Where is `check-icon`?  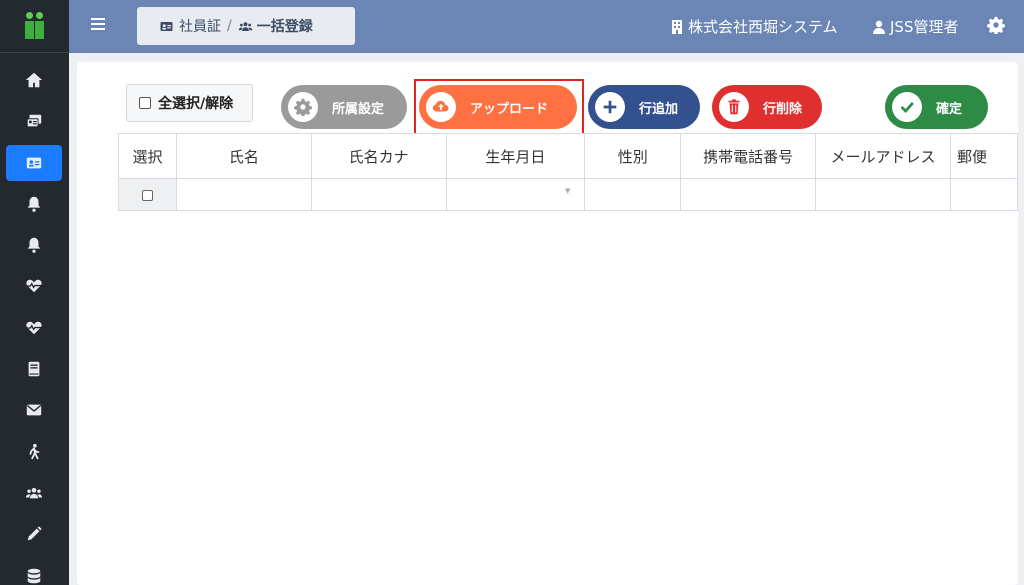
check-icon is located at coordinates (907, 107).